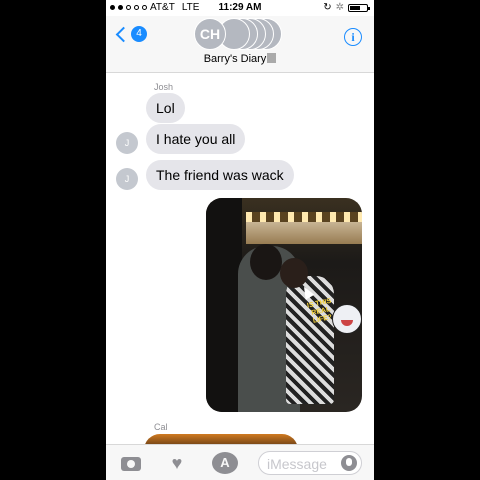 This screenshot has height=480, width=480. Describe the element at coordinates (161, 427) in the screenshot. I see `sender-name: Cal` at that location.